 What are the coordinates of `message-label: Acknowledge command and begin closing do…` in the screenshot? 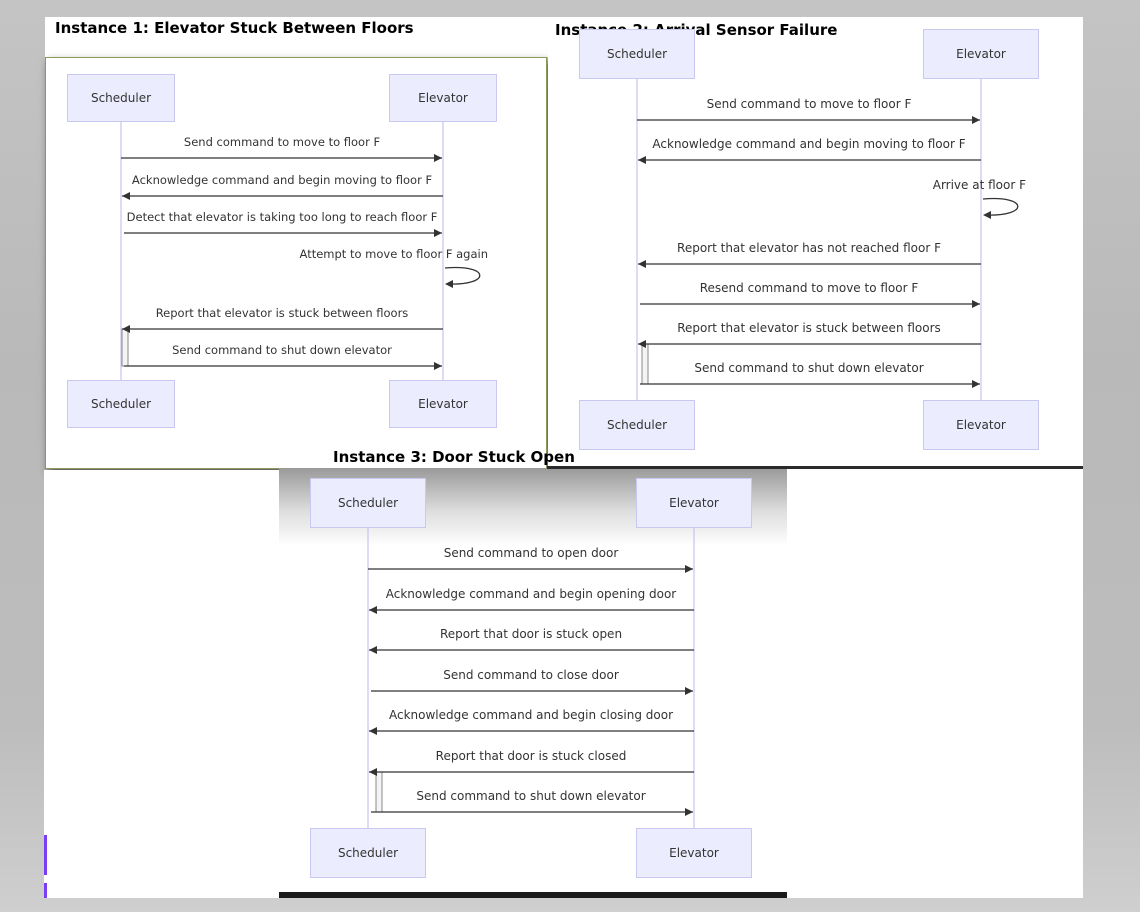 It's located at (531, 715).